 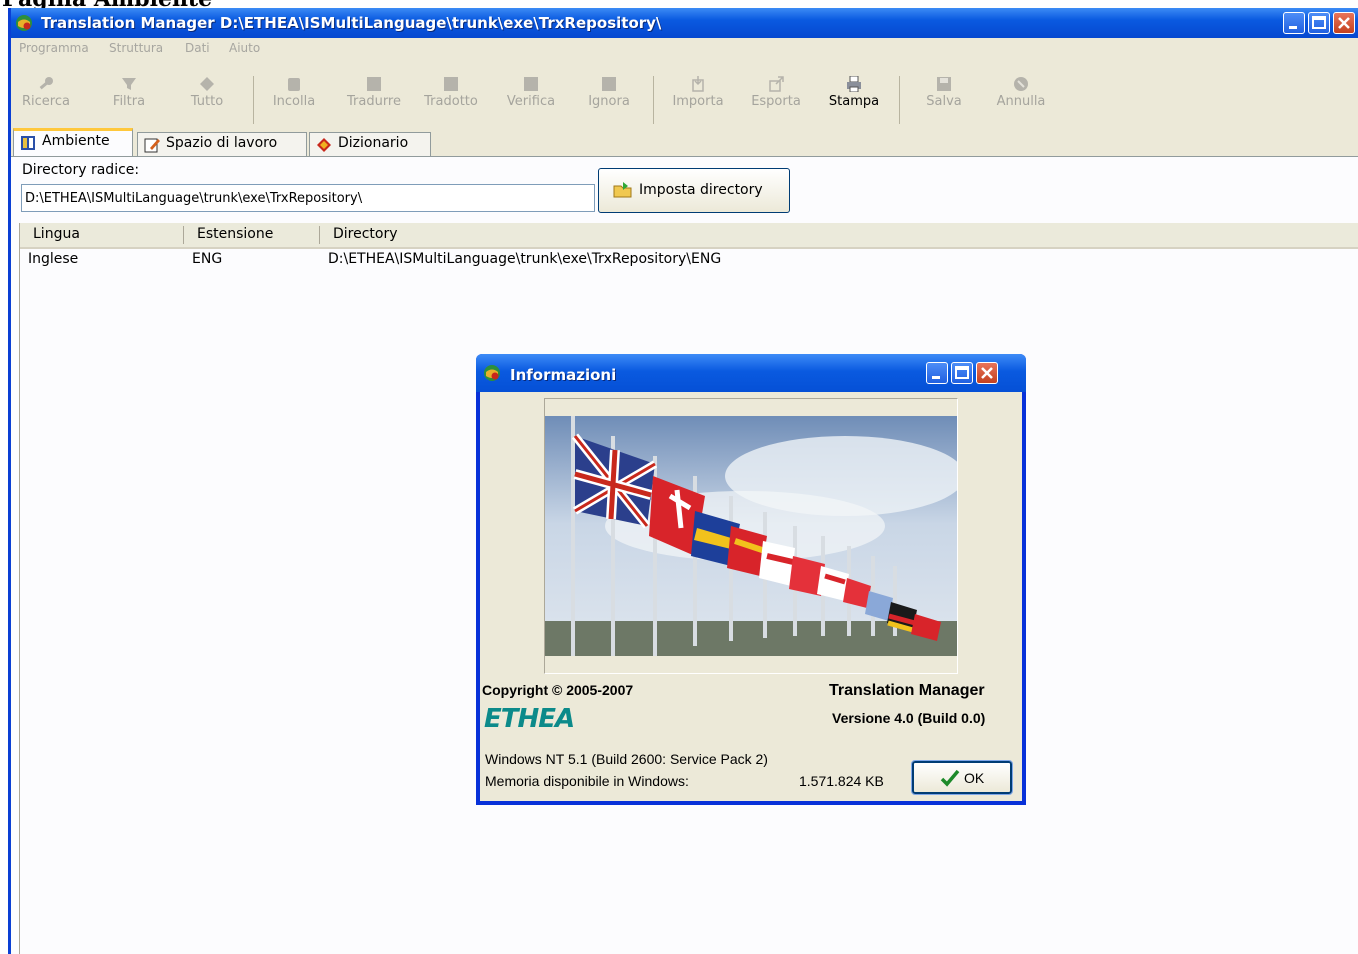 What do you see at coordinates (962, 777) in the screenshot?
I see `ok-button: OK` at bounding box center [962, 777].